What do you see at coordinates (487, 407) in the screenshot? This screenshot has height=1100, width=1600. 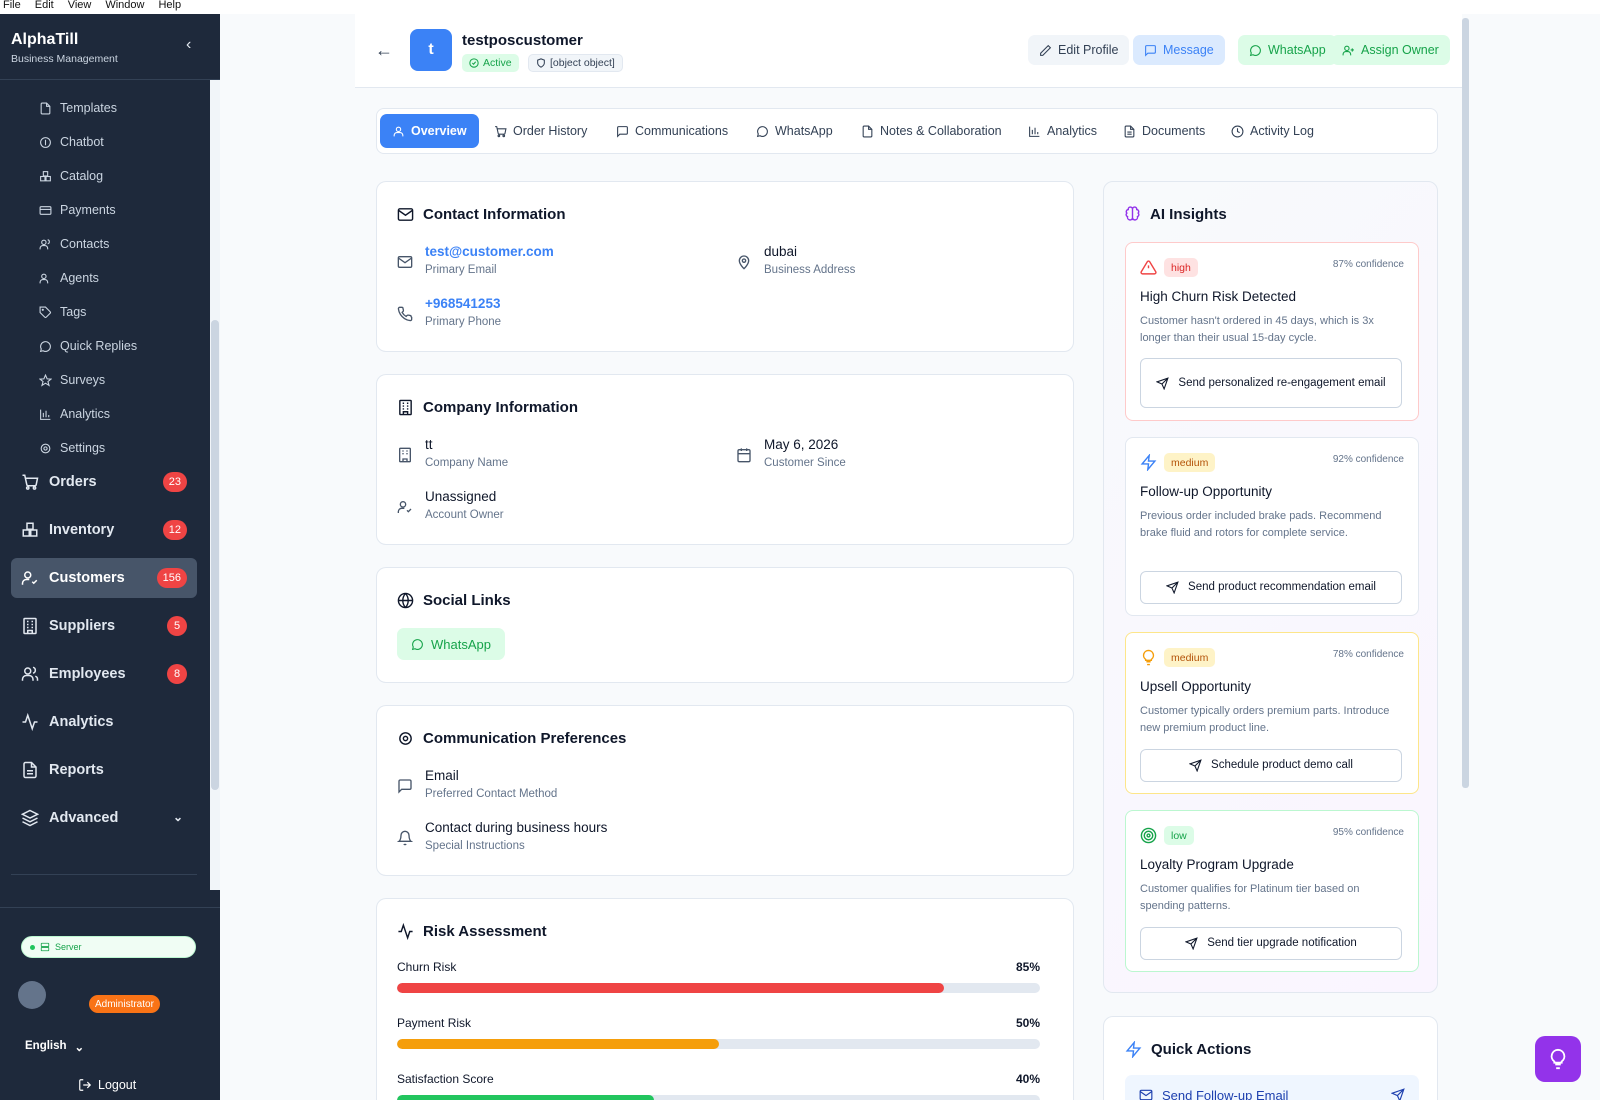 I see `company-info-title: Company Information` at bounding box center [487, 407].